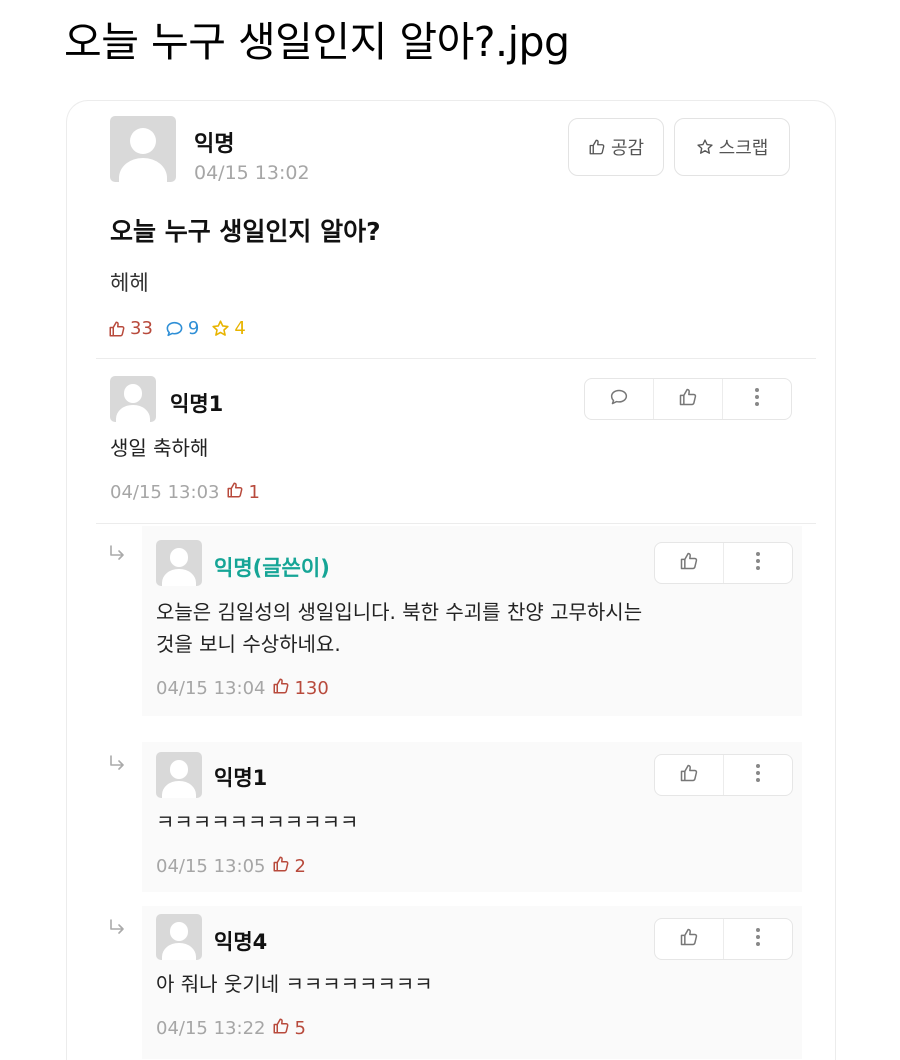 The image size is (900, 1060). I want to click on comment-like-count: 5, so click(289, 1028).